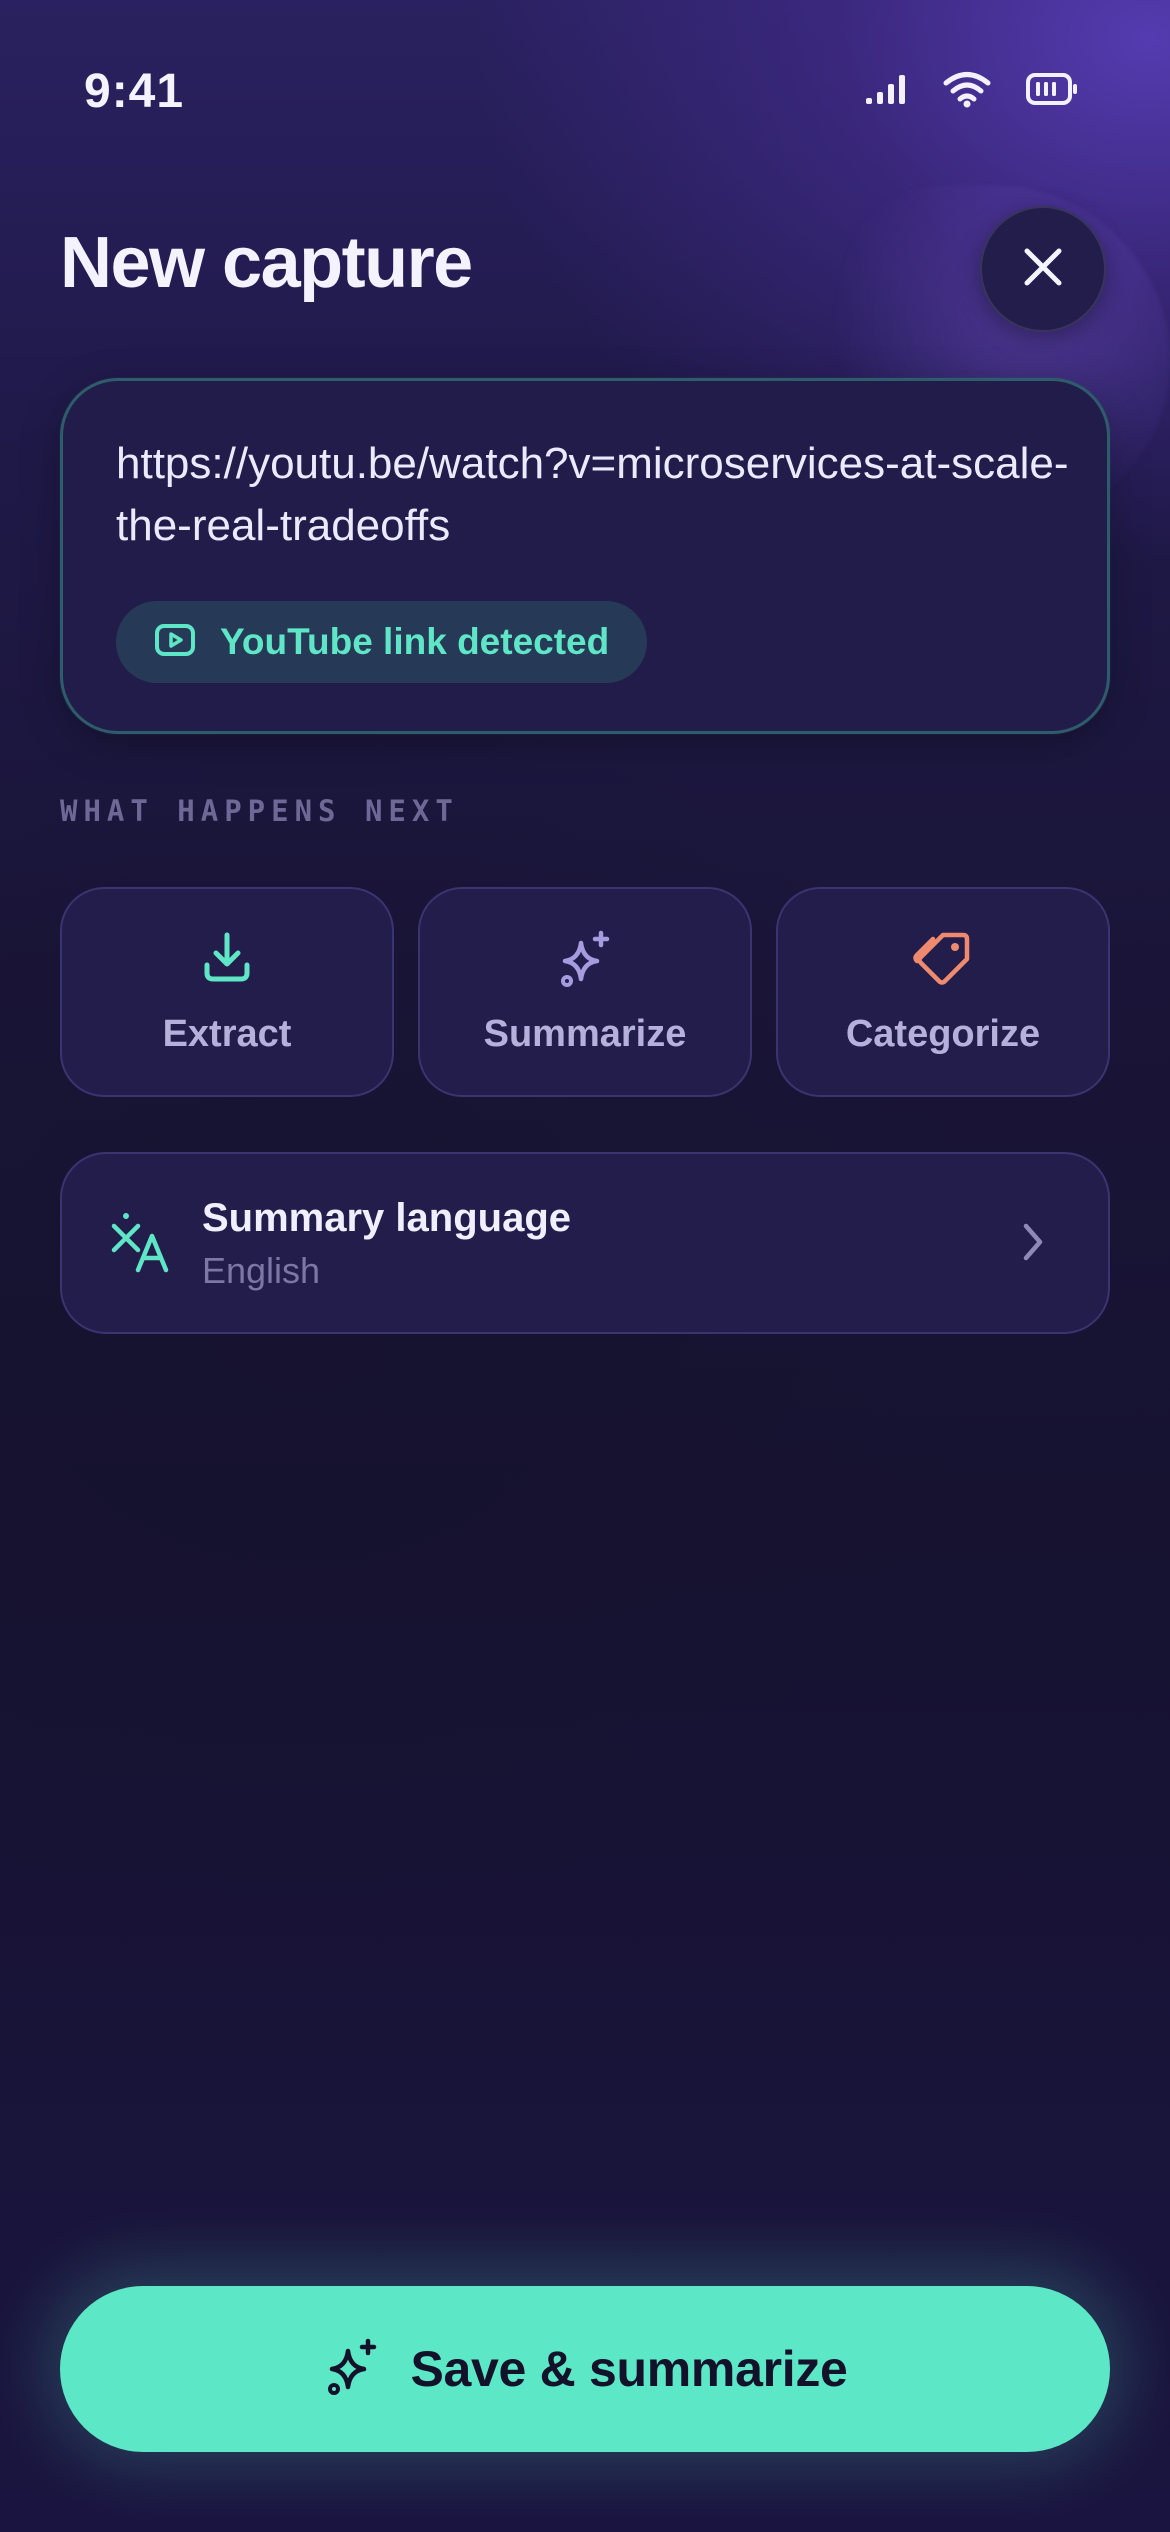  I want to click on battery-icon, so click(1052, 89).